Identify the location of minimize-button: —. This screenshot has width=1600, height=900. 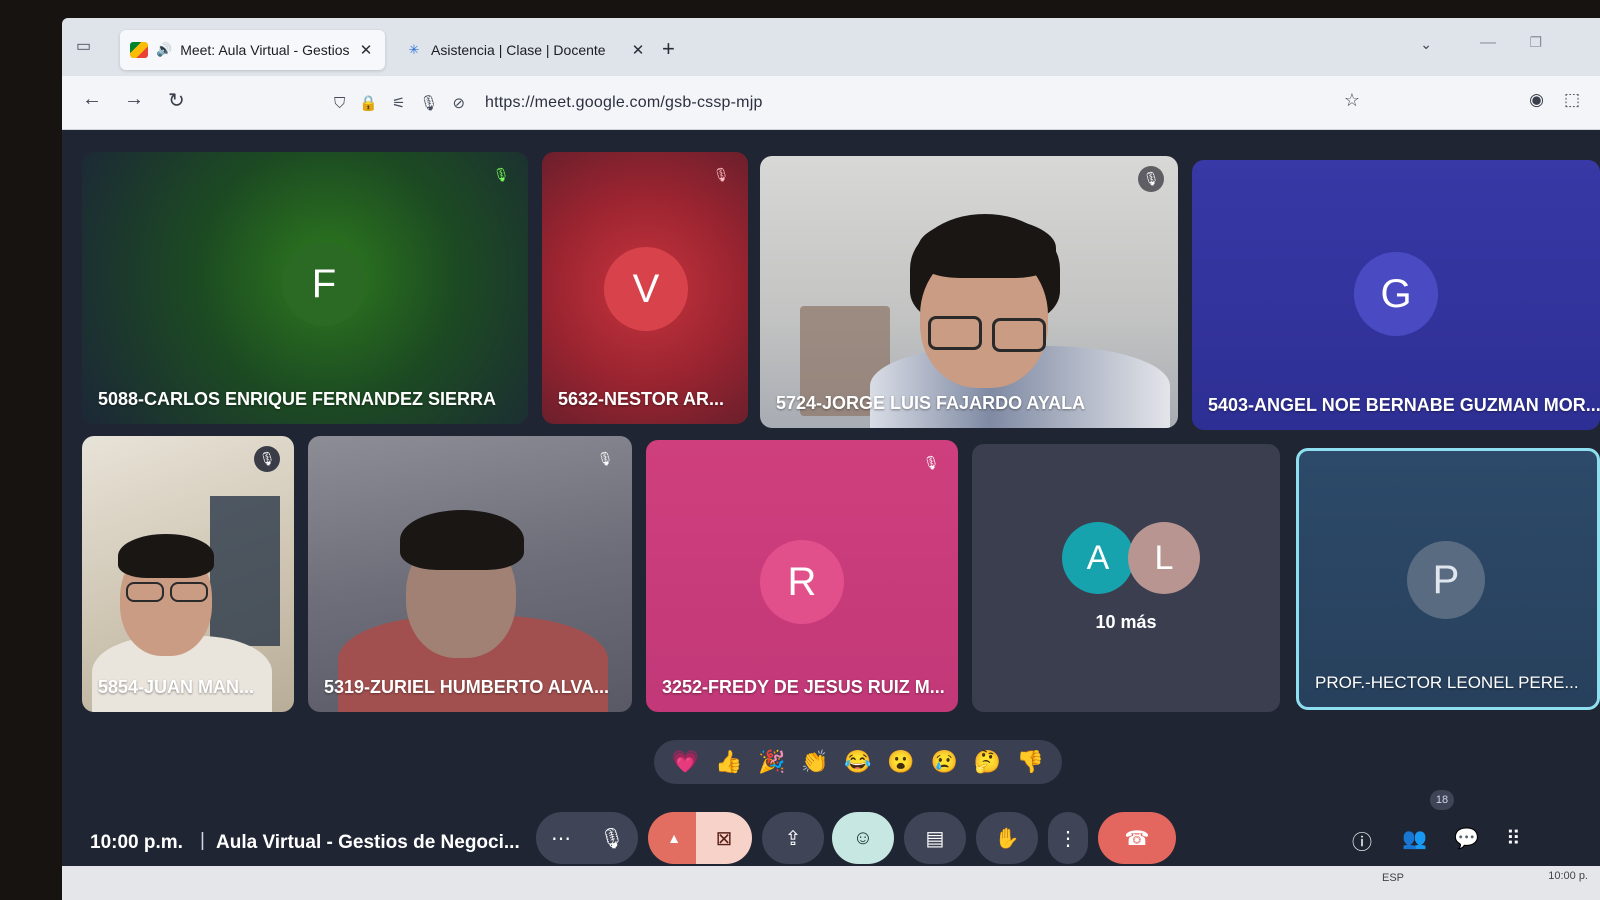
(1488, 43).